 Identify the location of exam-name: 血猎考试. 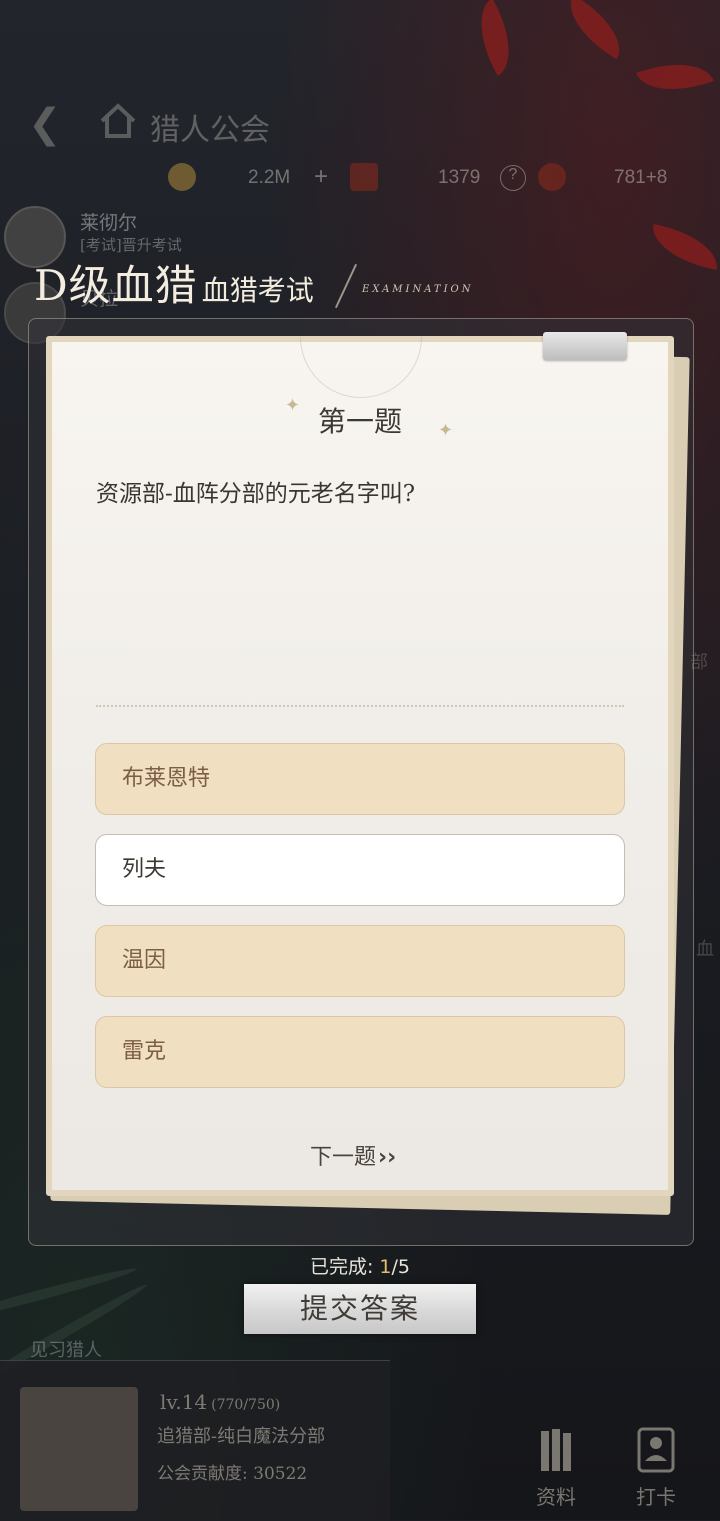
(257, 290).